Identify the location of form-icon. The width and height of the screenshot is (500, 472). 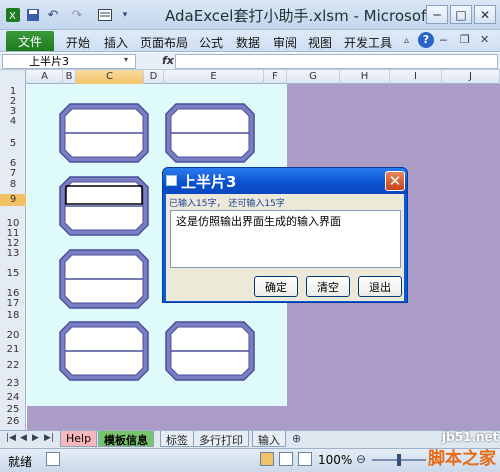
(105, 15).